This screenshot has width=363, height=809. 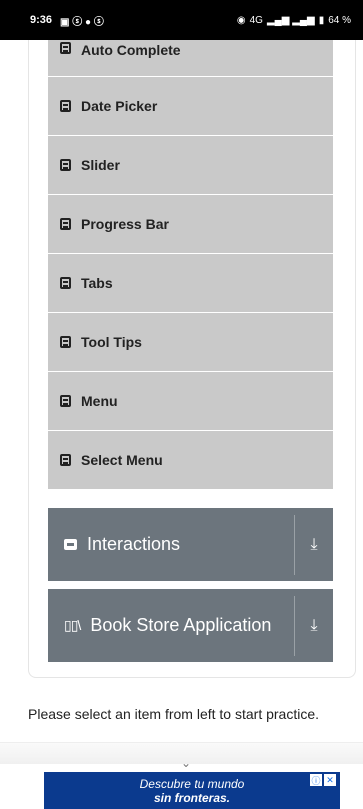 What do you see at coordinates (321, 20) in the screenshot?
I see `battery-icon: ▮` at bounding box center [321, 20].